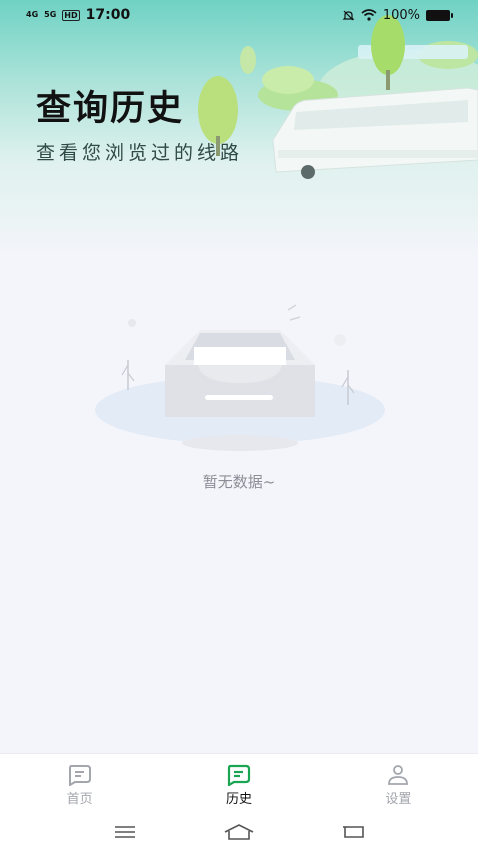 This screenshot has width=478, height=850. I want to click on tab-home: 首页, so click(79, 783).